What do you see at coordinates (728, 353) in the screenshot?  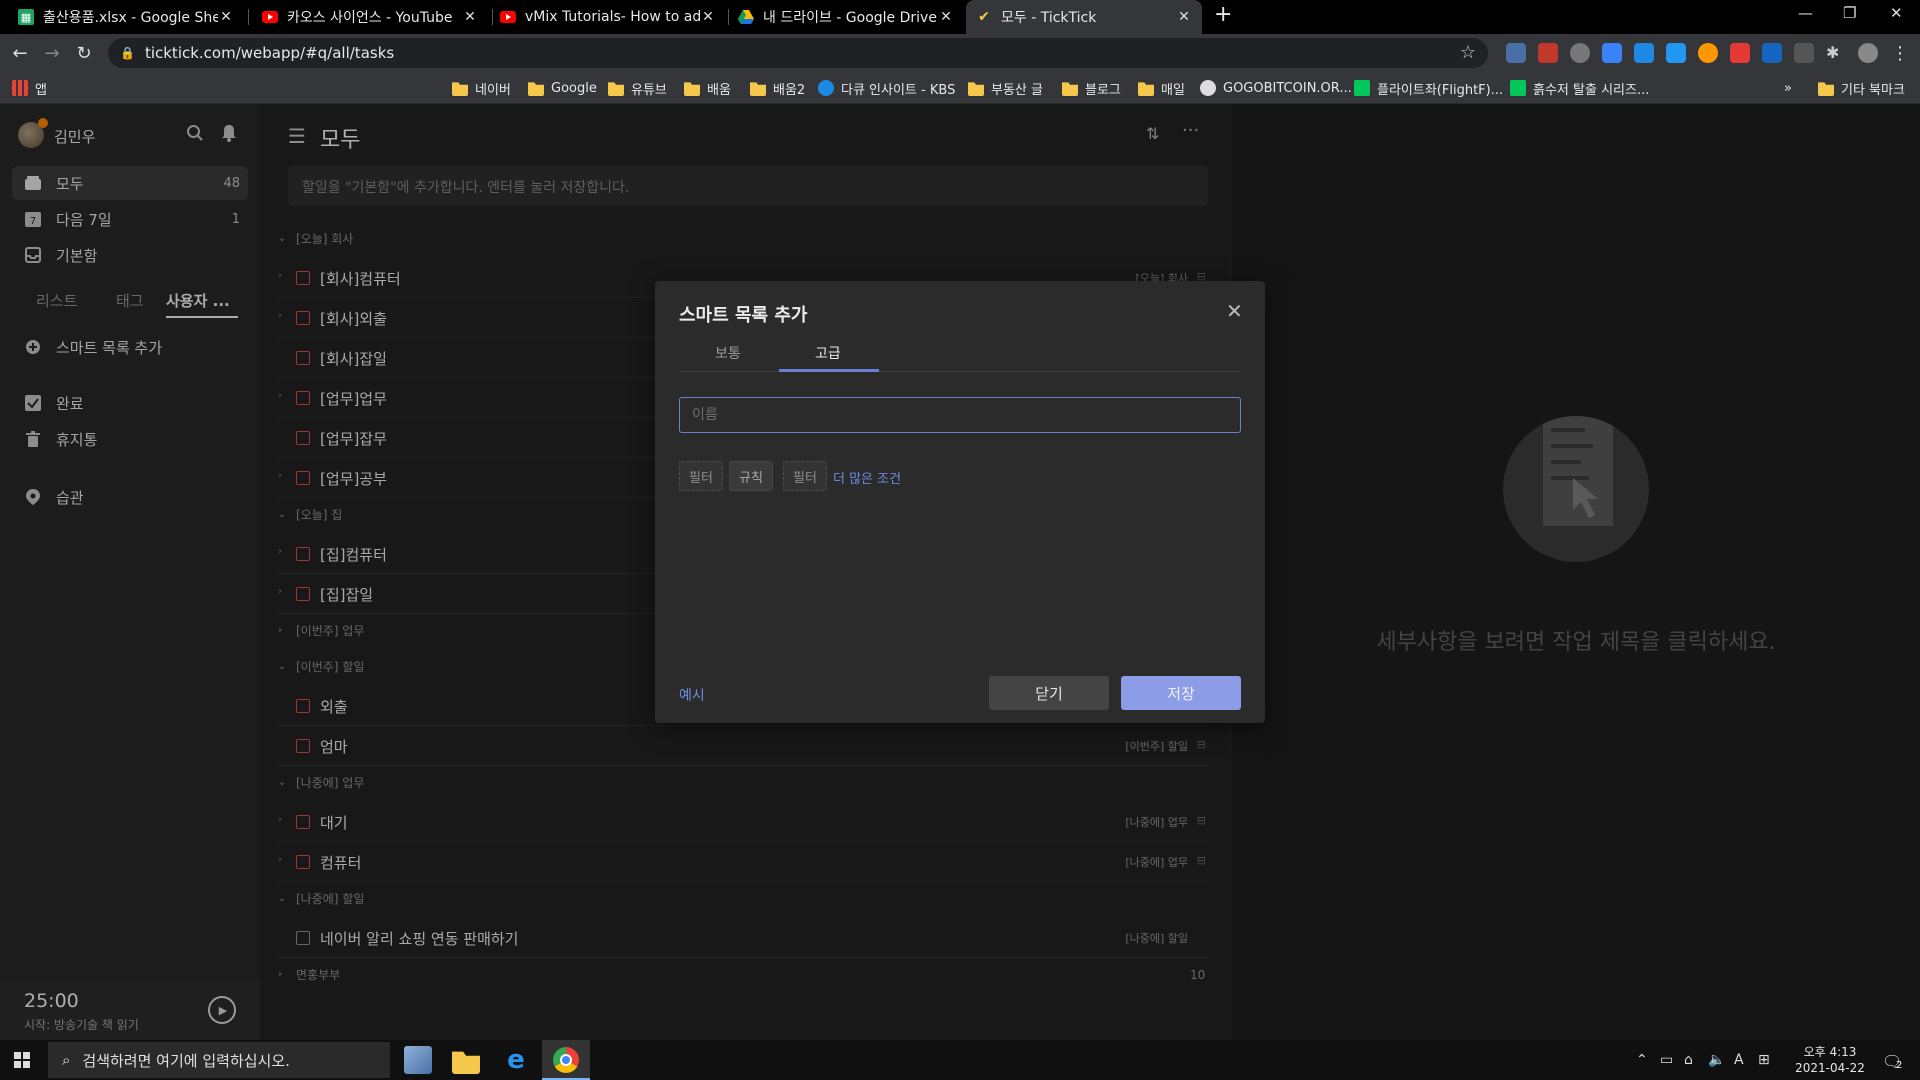 I see `tab-normal: 보통` at bounding box center [728, 353].